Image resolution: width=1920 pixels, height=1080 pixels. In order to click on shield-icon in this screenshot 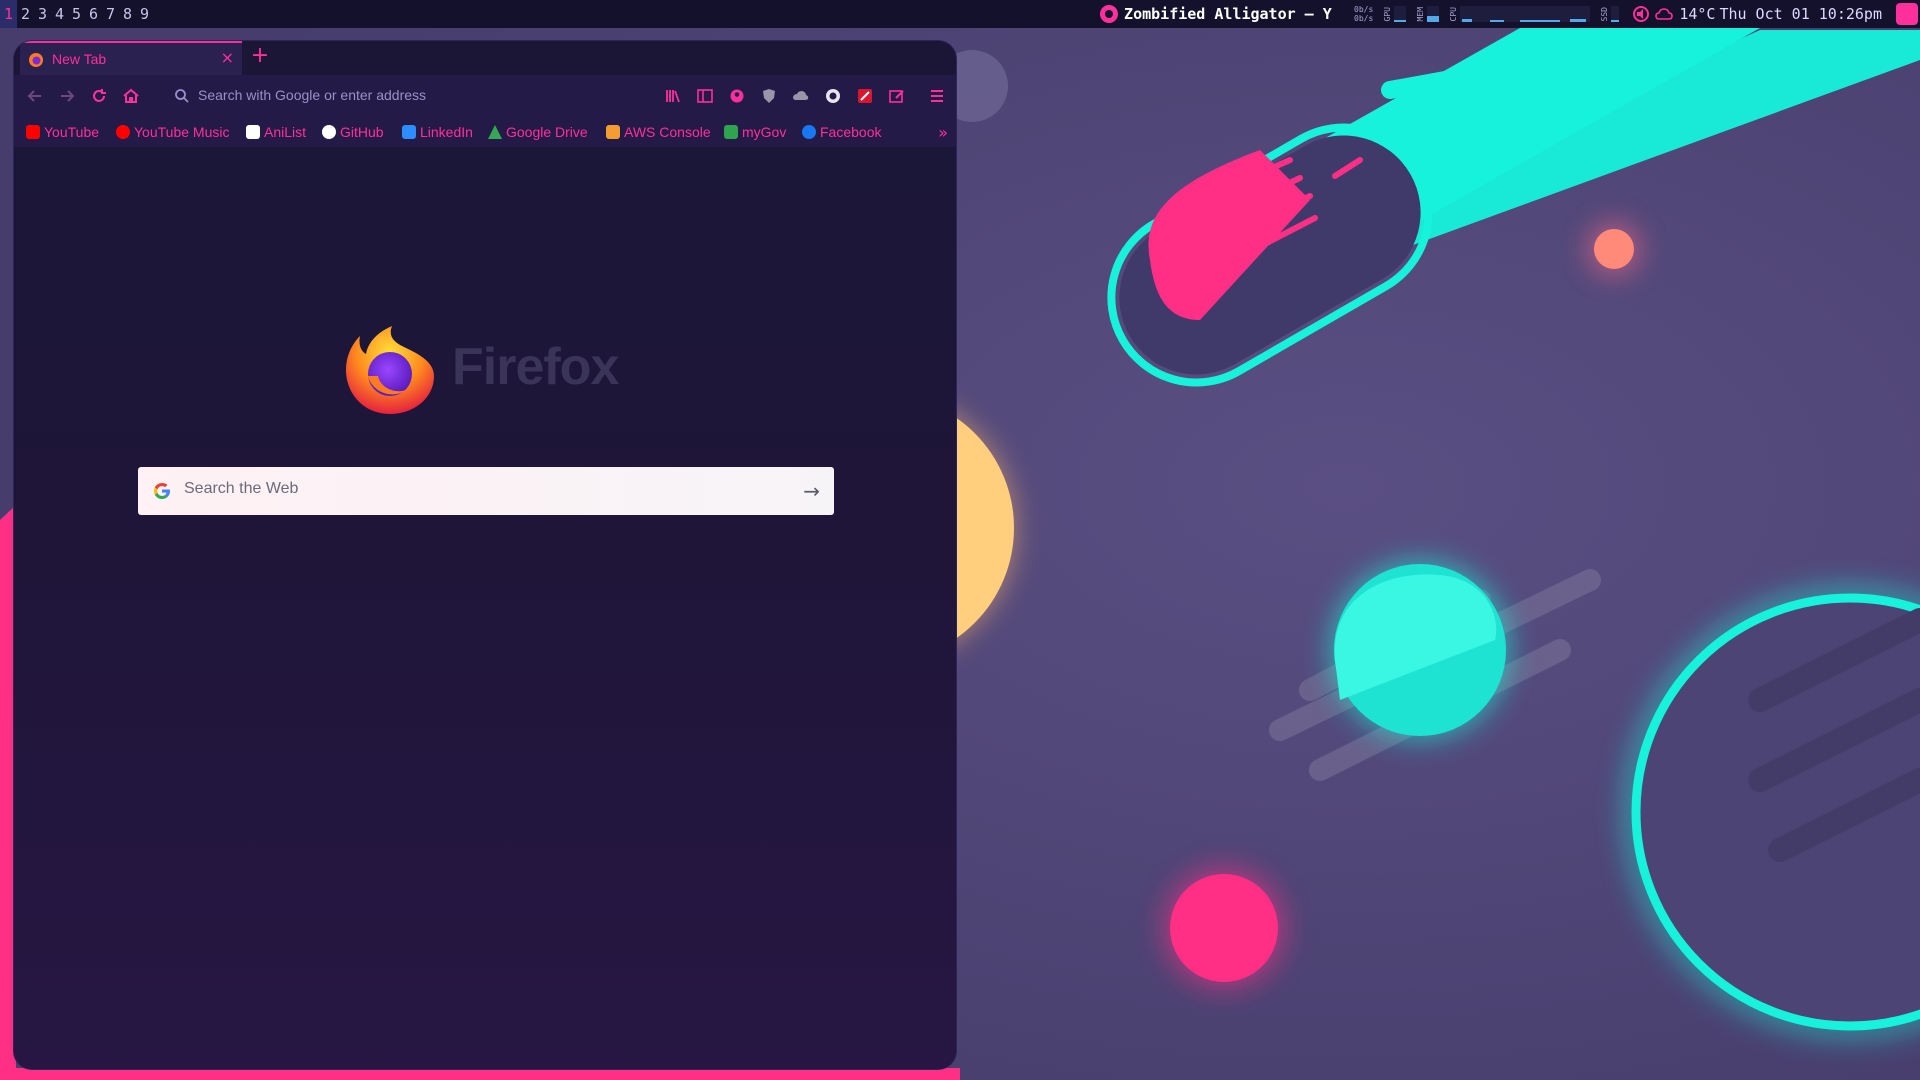, I will do `click(769, 96)`.